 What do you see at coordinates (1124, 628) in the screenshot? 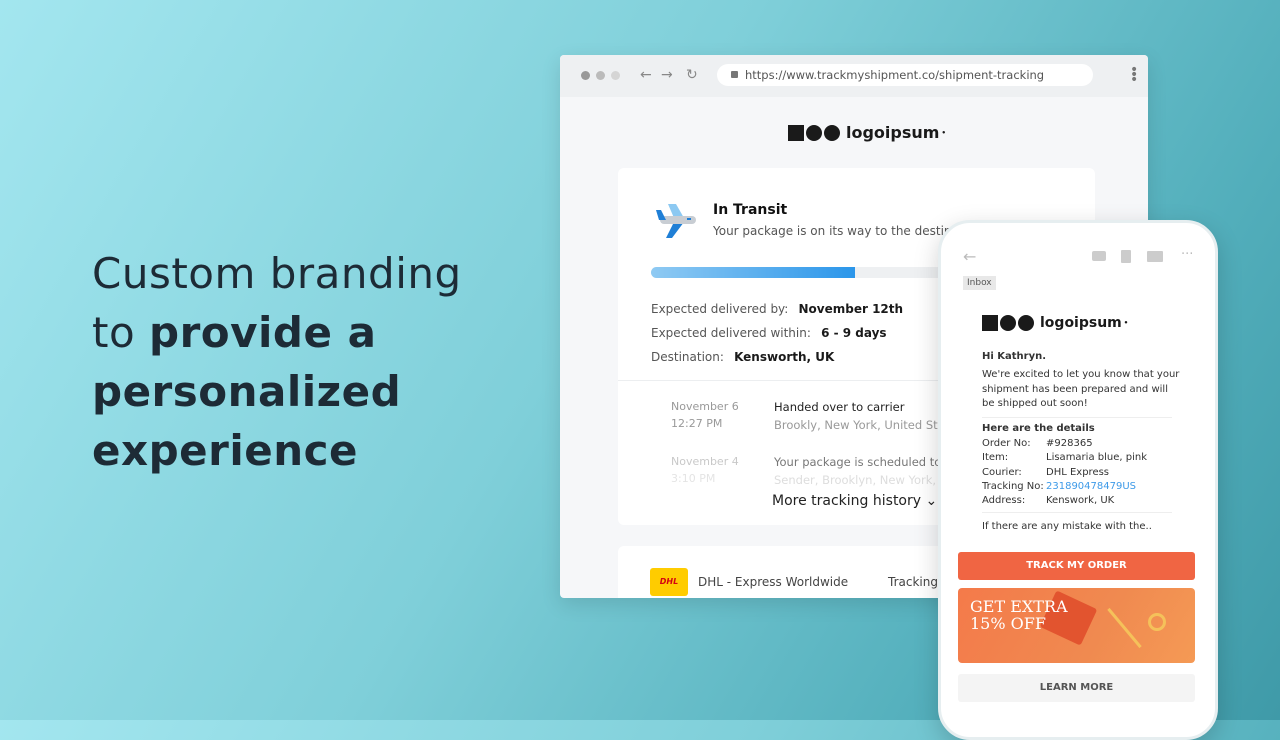
I see `brush-image` at bounding box center [1124, 628].